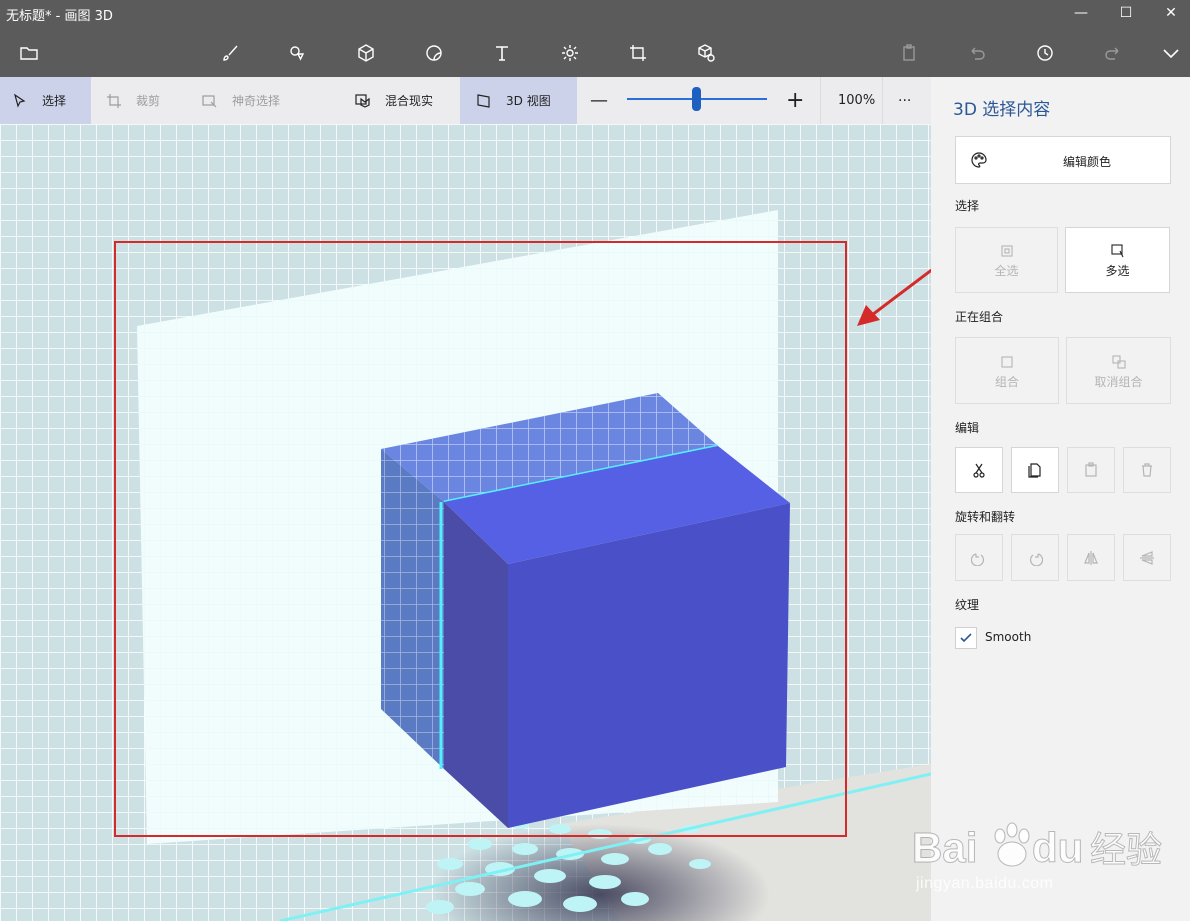 Image resolution: width=1190 pixels, height=921 pixels. What do you see at coordinates (599, 100) in the screenshot?
I see `zoom-out-button: —` at bounding box center [599, 100].